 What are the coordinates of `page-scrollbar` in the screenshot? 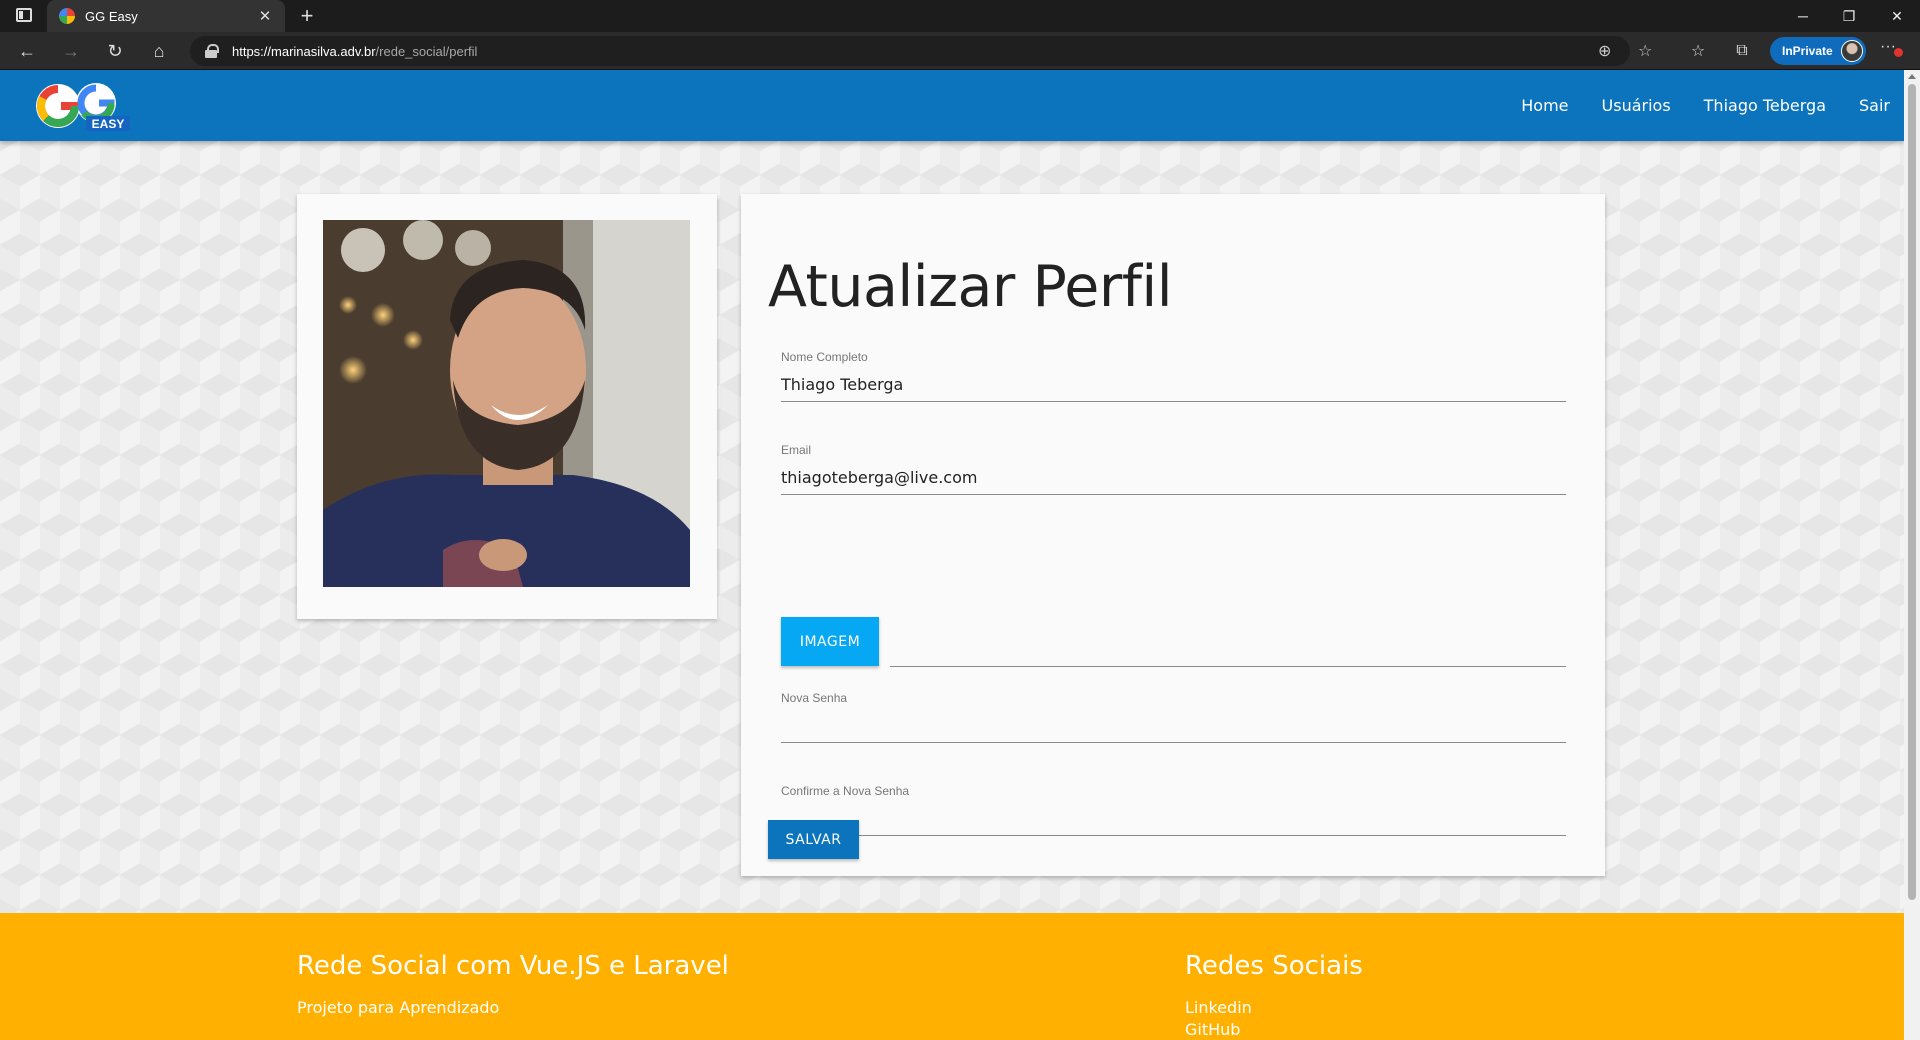 It's located at (1912, 555).